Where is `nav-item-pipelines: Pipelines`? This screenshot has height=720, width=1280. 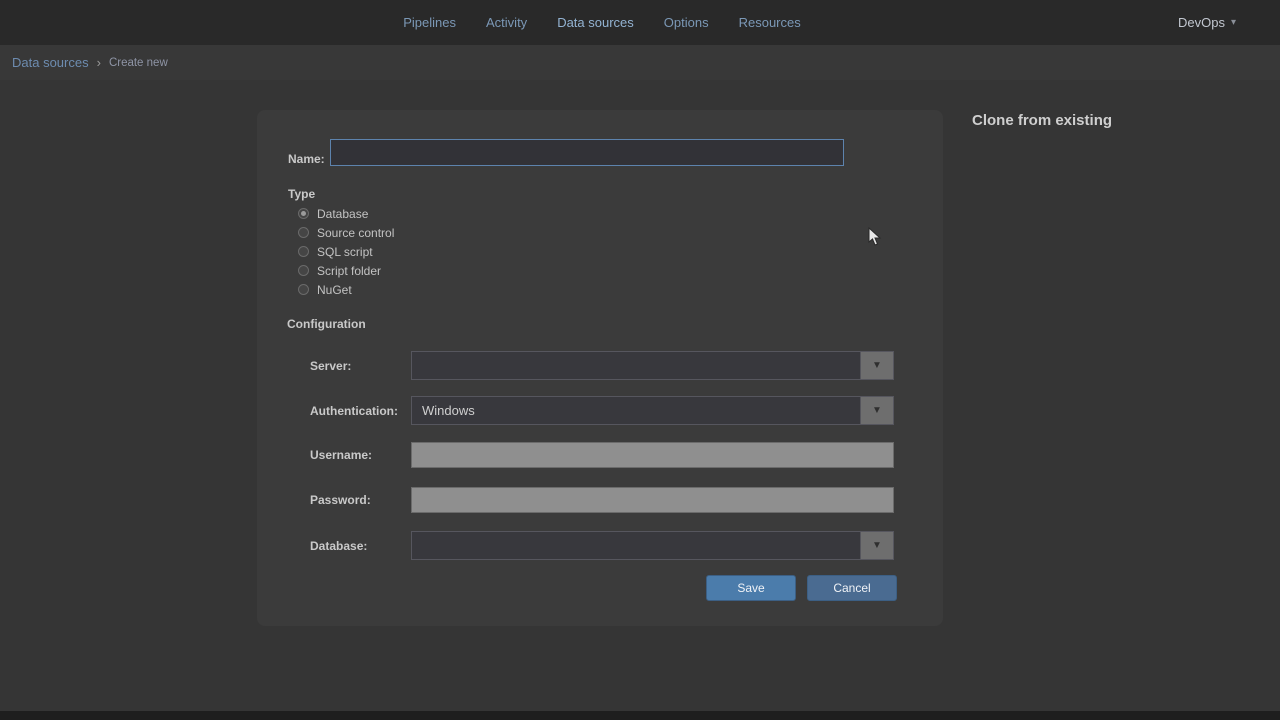
nav-item-pipelines: Pipelines is located at coordinates (429, 22).